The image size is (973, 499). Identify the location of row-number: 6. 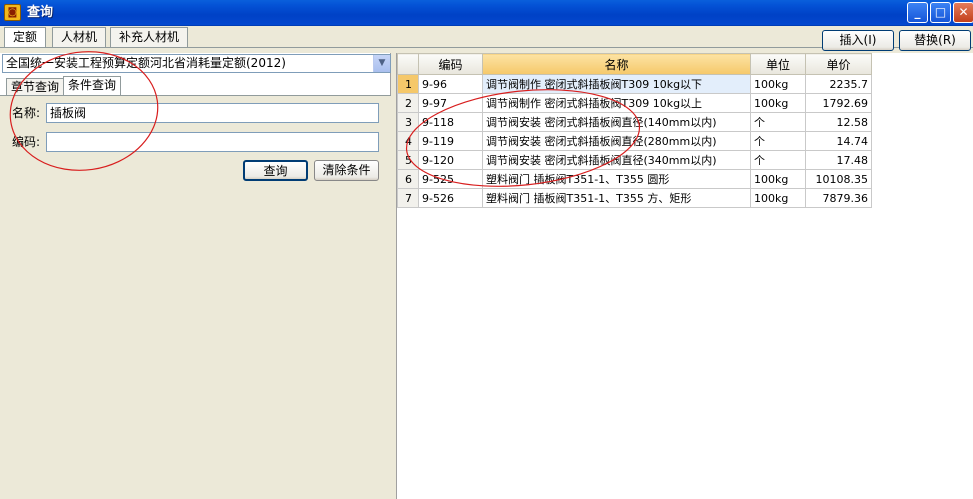
(408, 179).